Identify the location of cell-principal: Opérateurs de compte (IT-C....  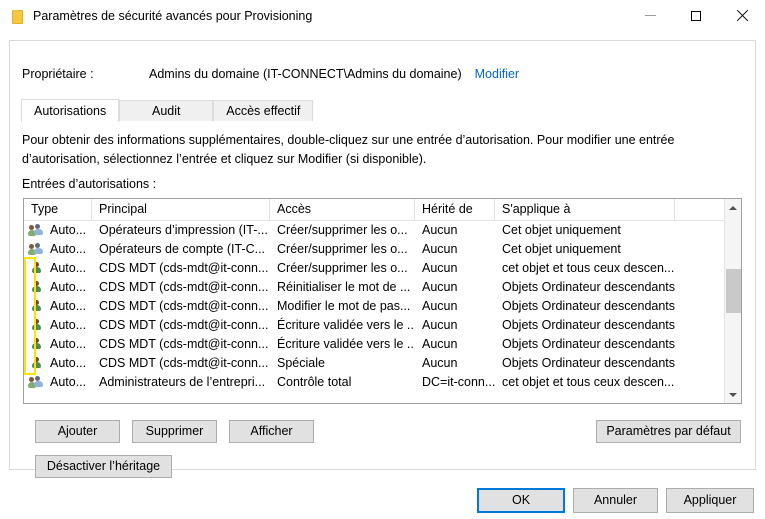
(182, 249).